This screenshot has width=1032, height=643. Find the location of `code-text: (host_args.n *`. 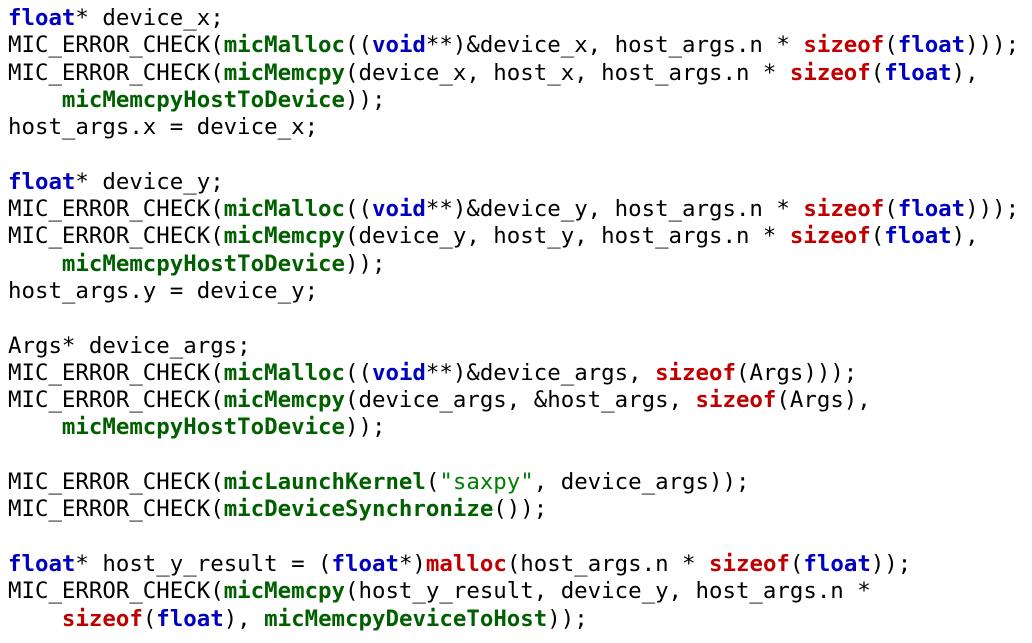

code-text: (host_args.n * is located at coordinates (608, 563).